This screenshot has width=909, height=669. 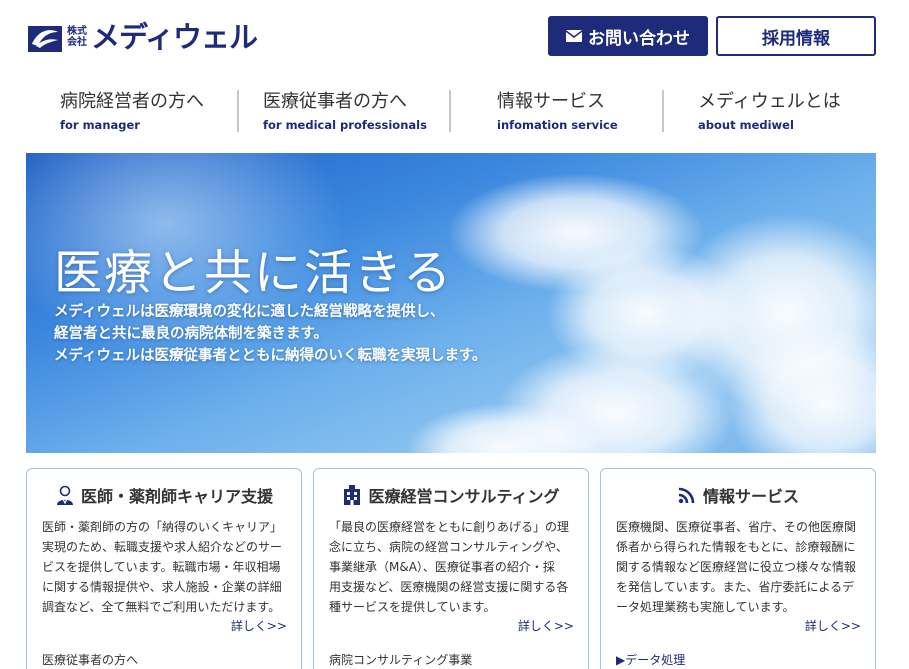 I want to click on card-title-text: 医療経営コンサルティング, so click(x=464, y=496).